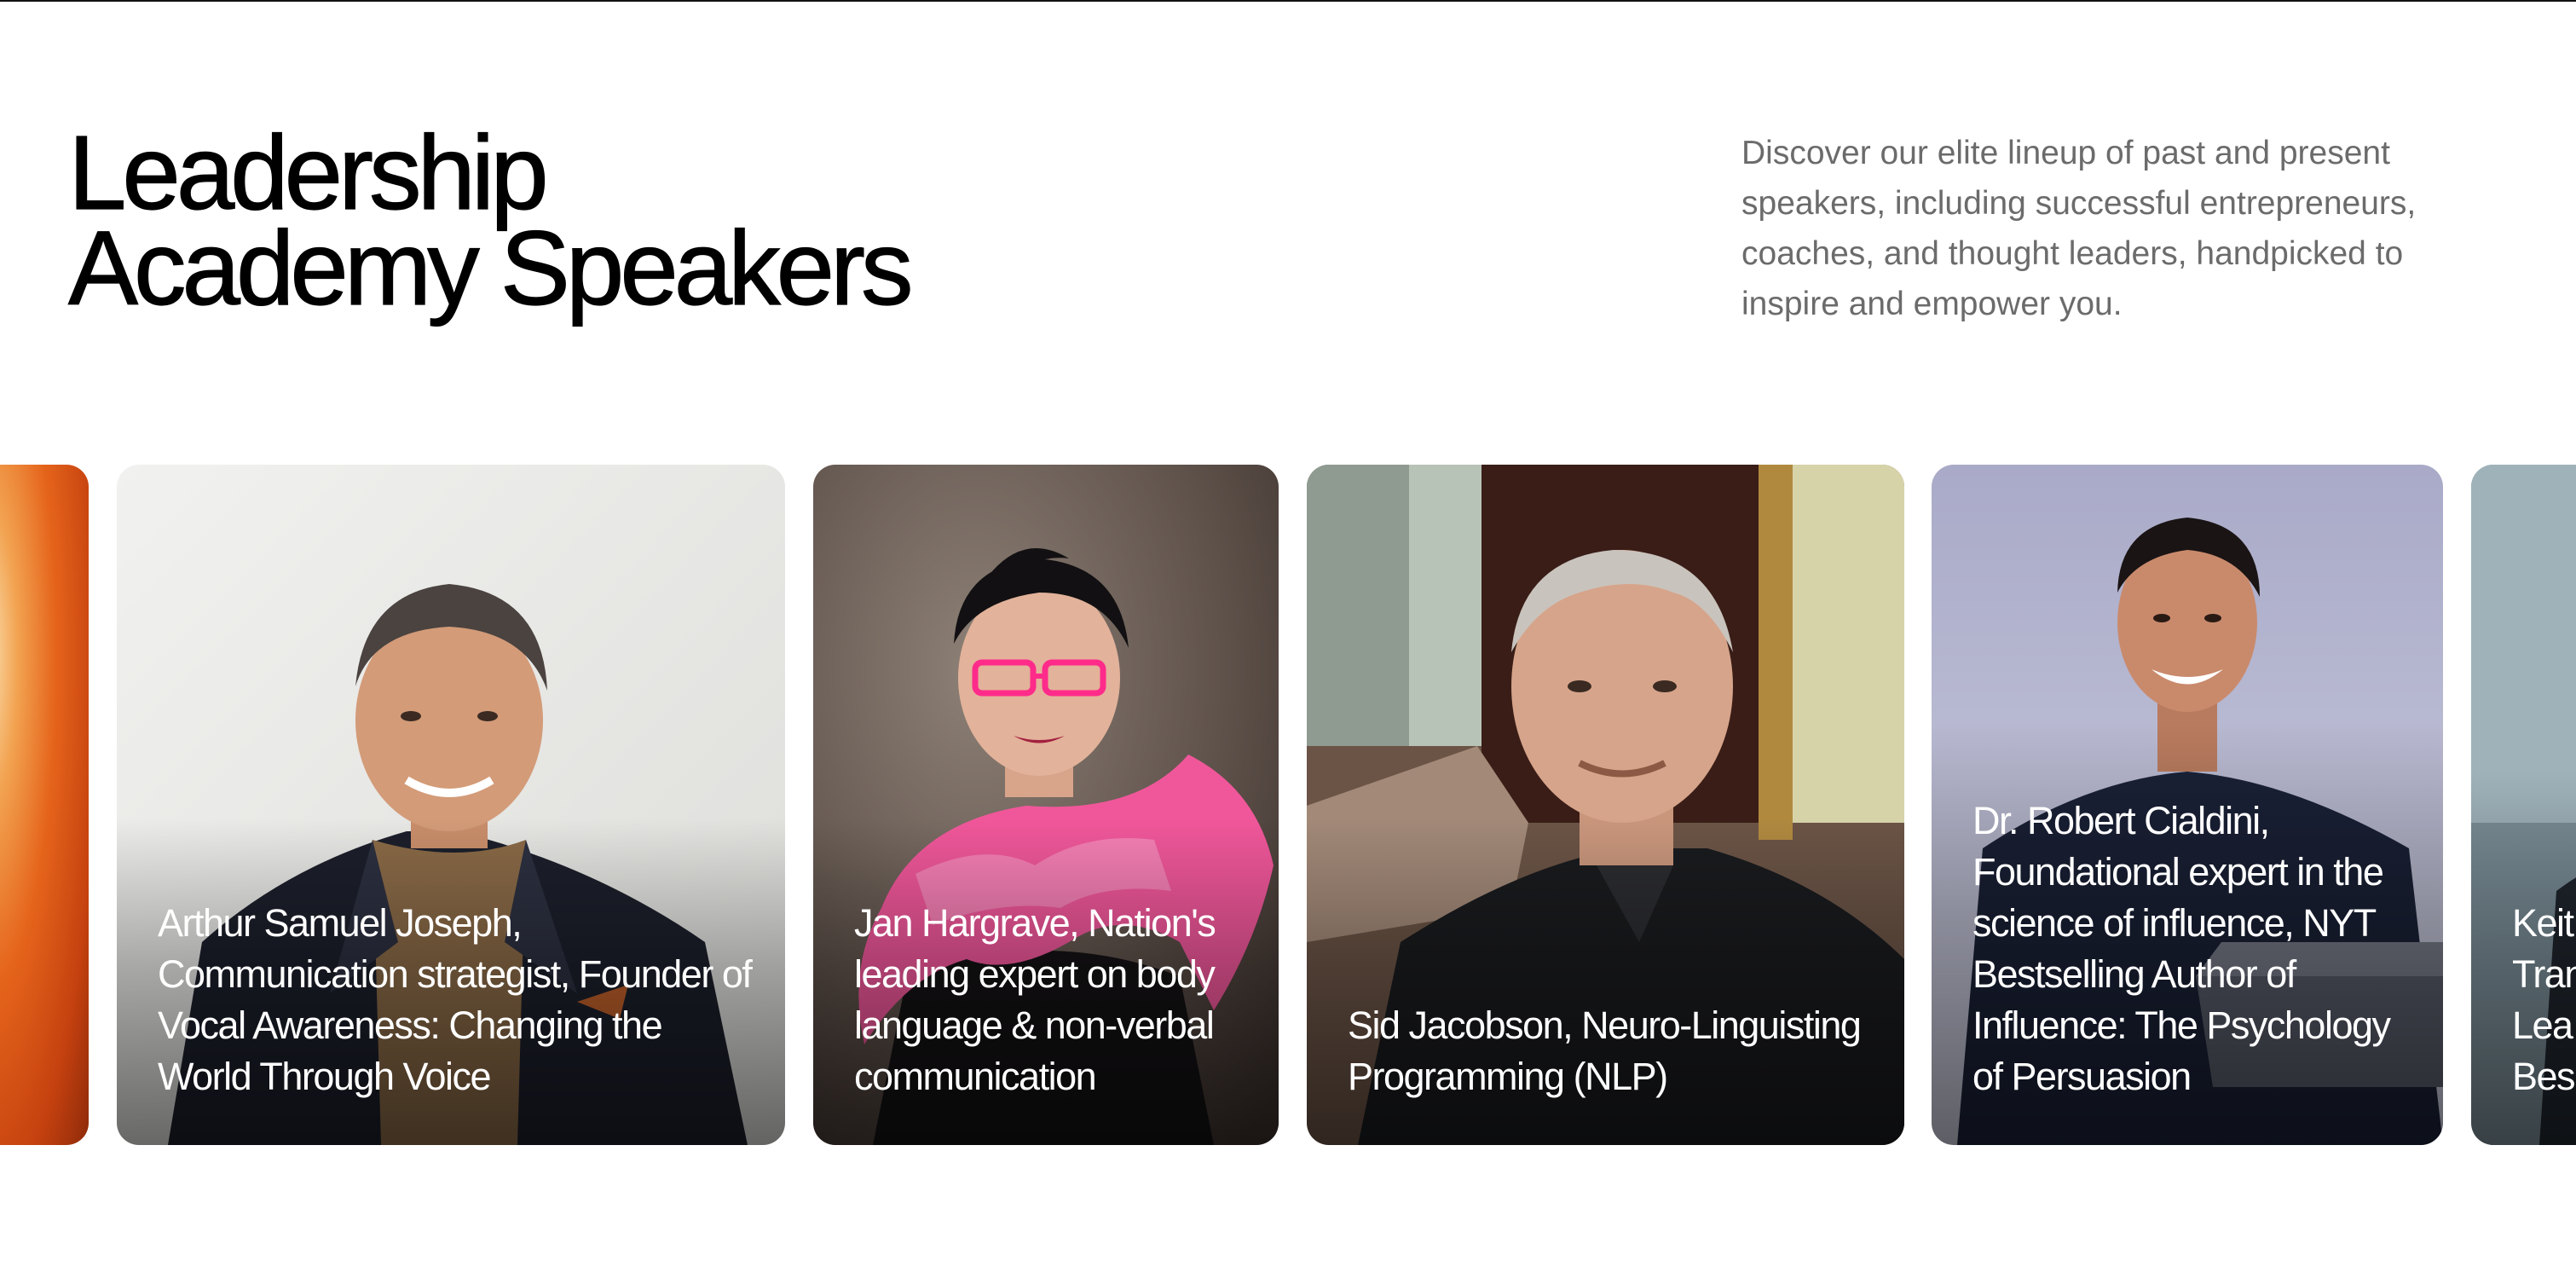 The width and height of the screenshot is (2576, 1284). I want to click on page-title: Leadership Academy Speakers, so click(490, 221).